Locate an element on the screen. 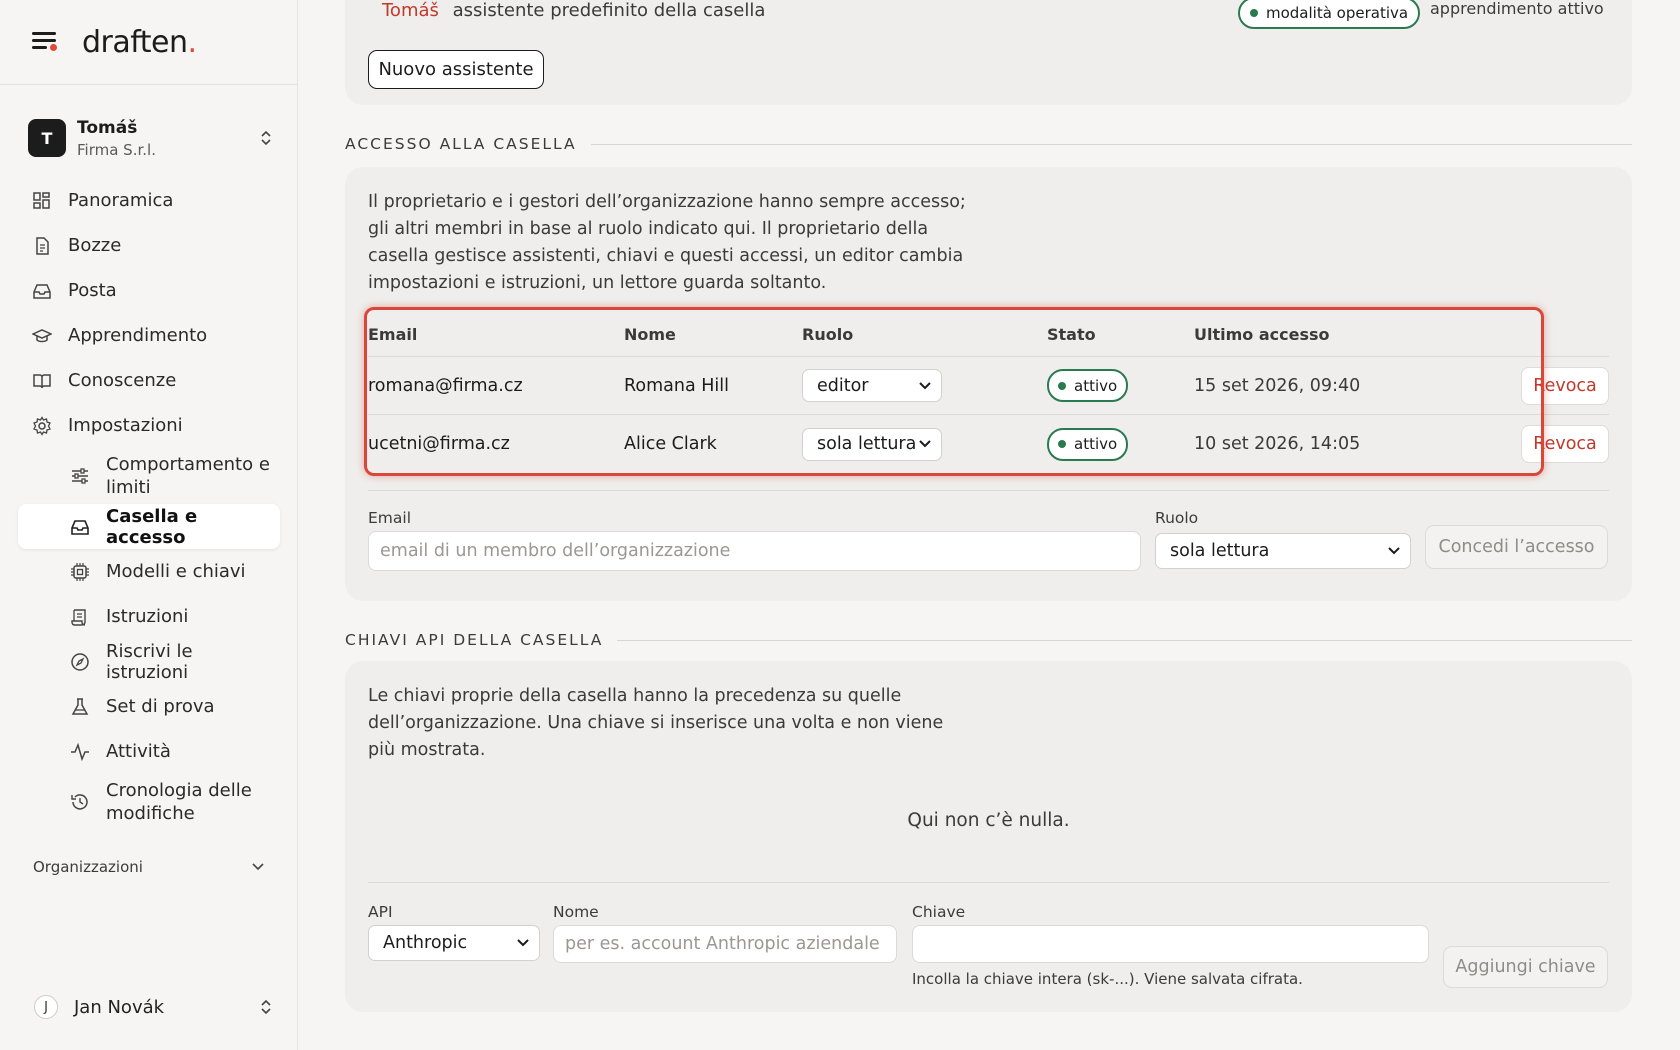 The width and height of the screenshot is (1680, 1050). row-last-access: 15 set 2026, 09:40 is located at coordinates (1277, 385).